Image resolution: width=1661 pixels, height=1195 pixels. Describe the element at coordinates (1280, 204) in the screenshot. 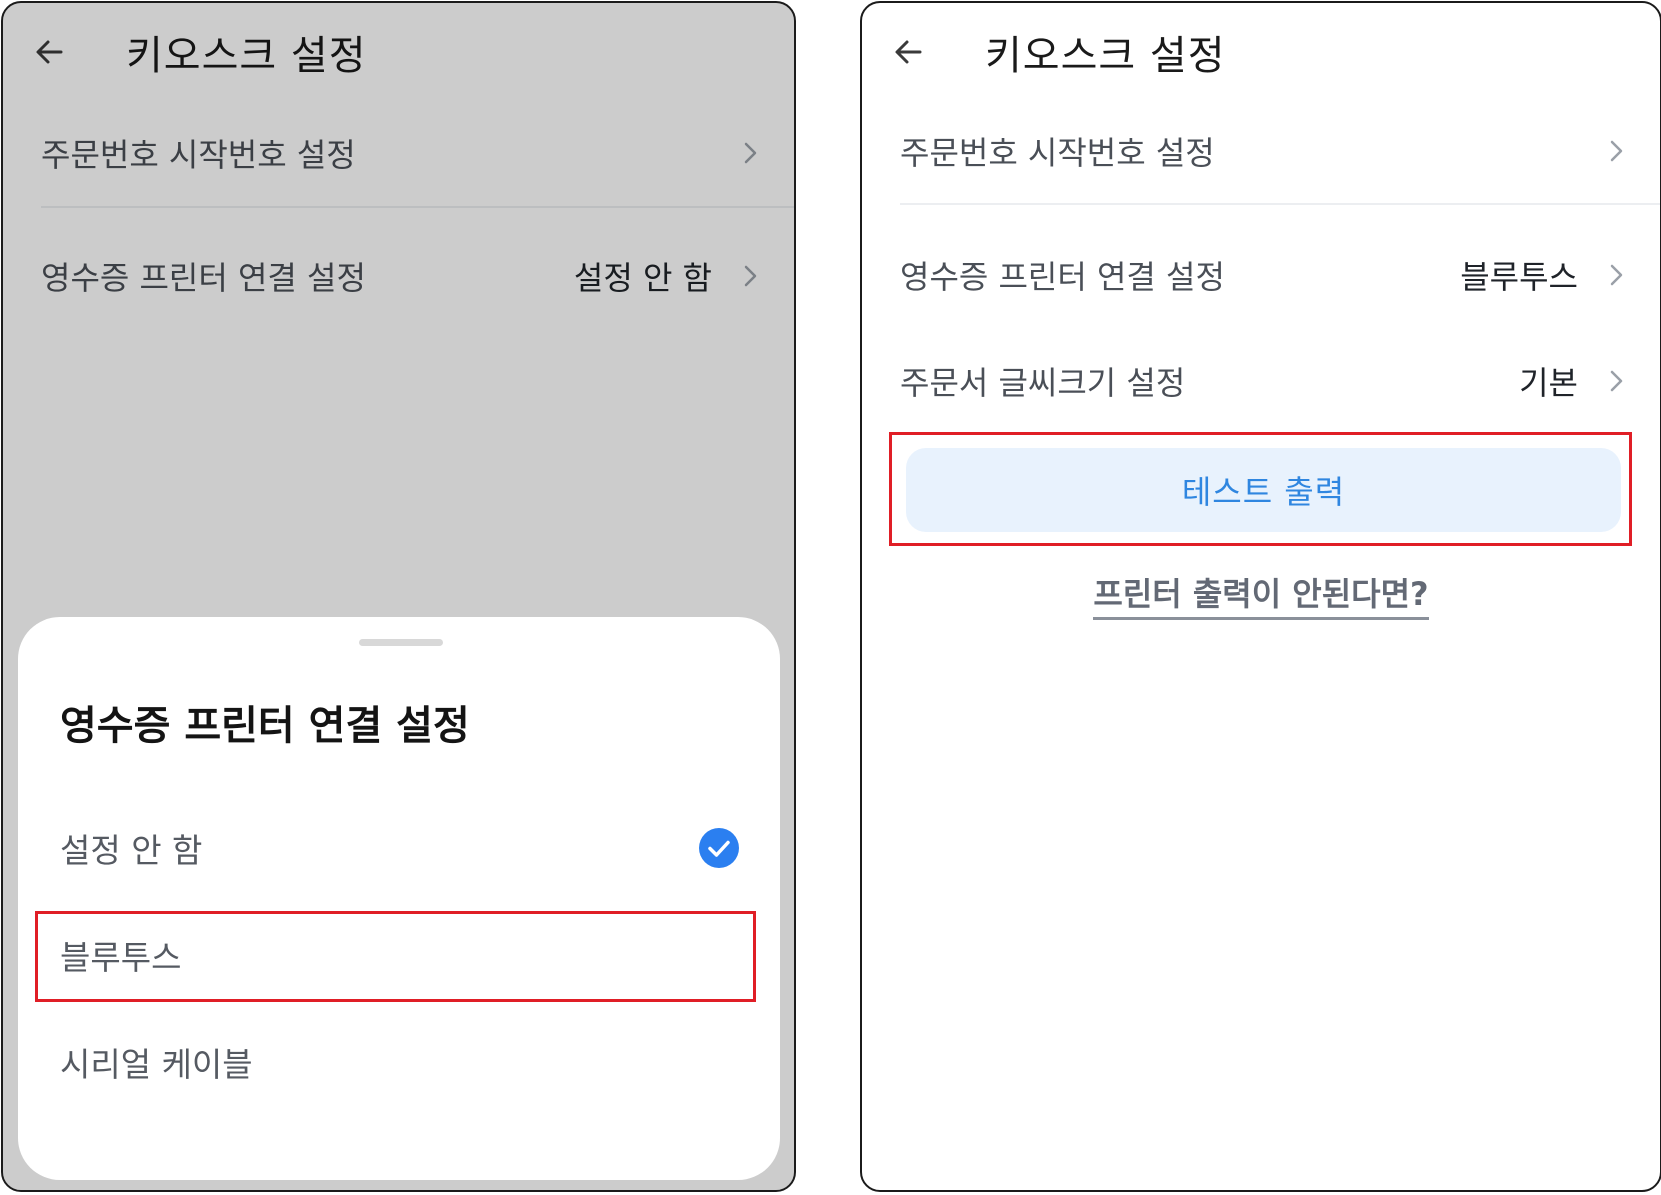

I see `divider` at that location.